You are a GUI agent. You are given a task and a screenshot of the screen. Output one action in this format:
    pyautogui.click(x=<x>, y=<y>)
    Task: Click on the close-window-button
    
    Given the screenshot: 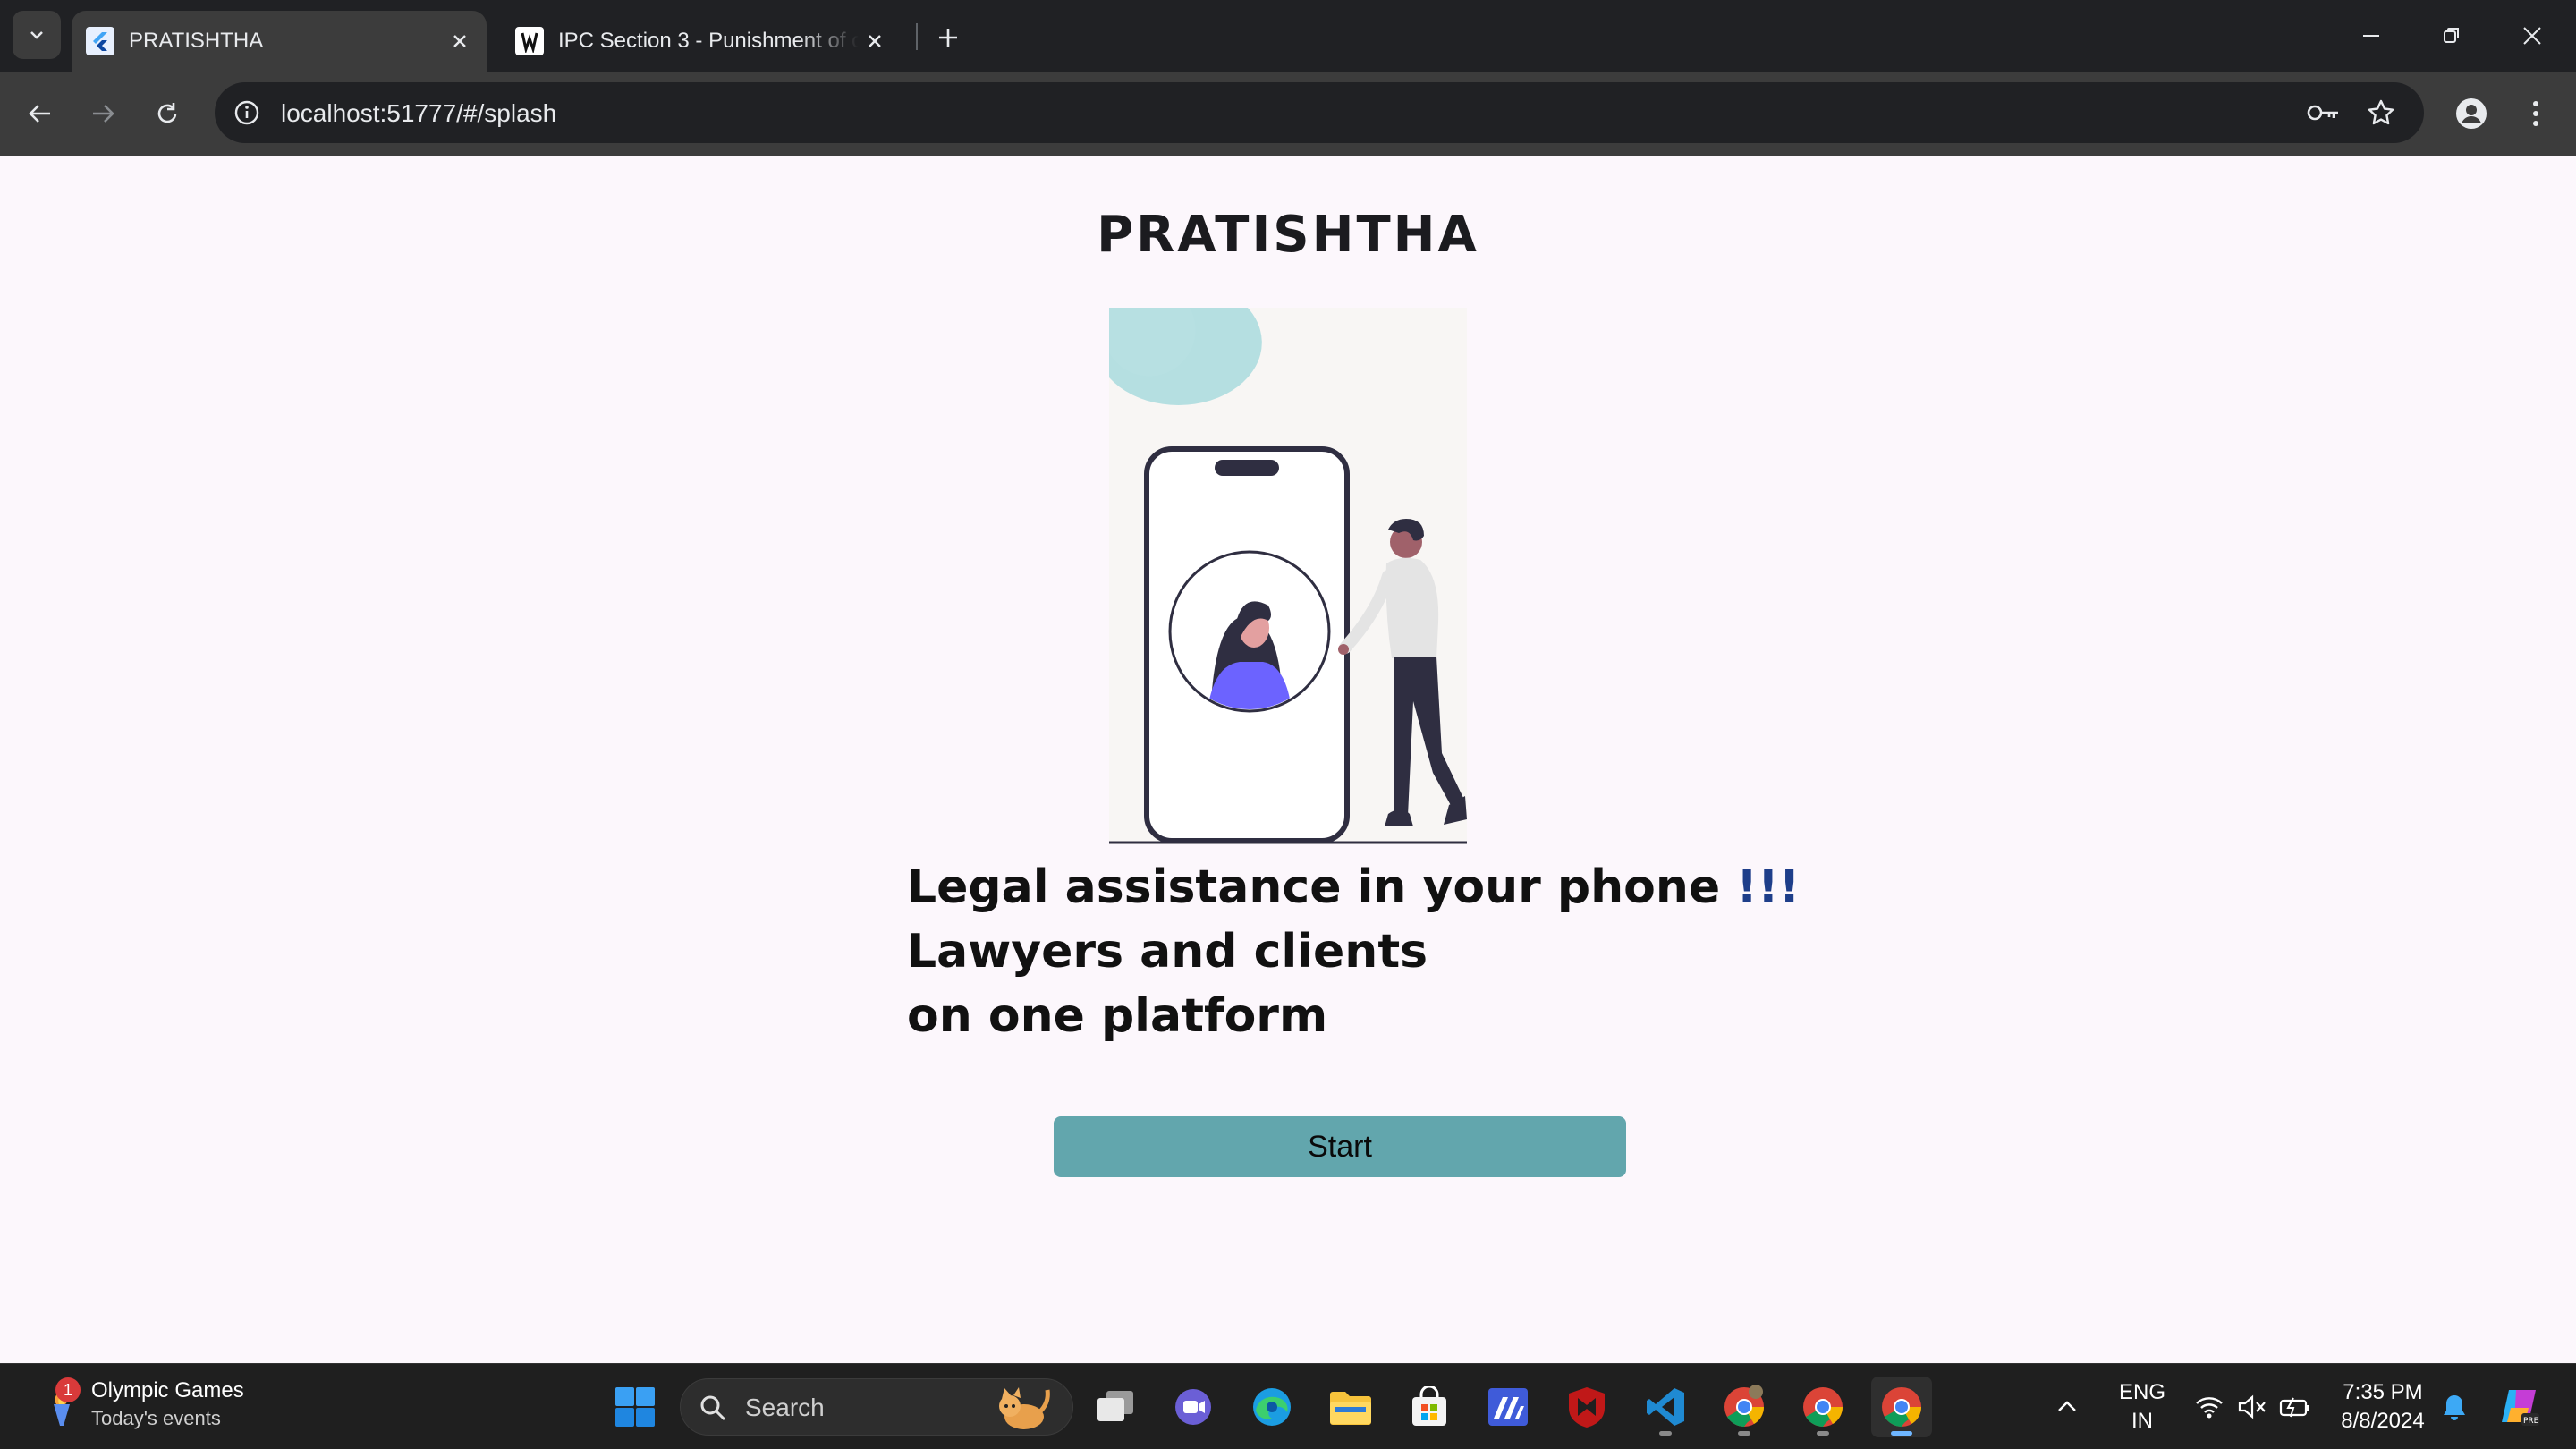 What is the action you would take?
    pyautogui.click(x=2532, y=36)
    